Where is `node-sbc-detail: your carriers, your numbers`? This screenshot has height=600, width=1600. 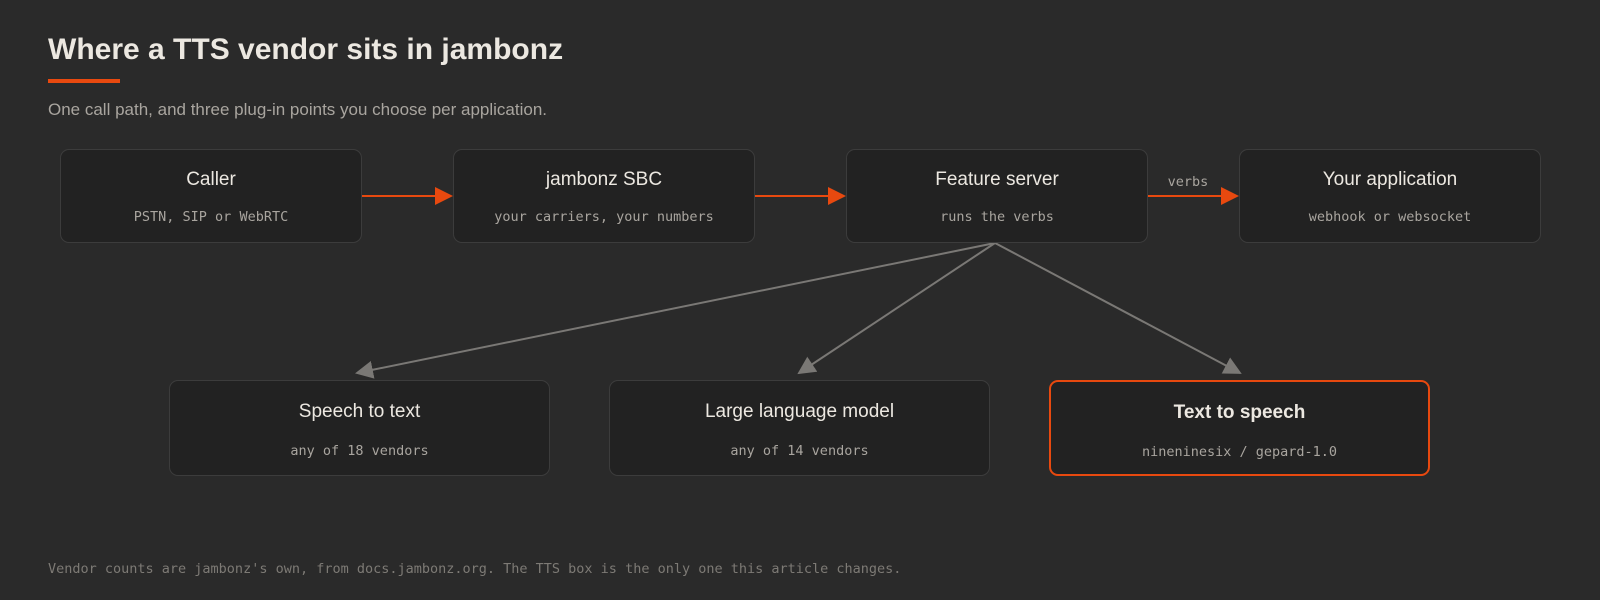 node-sbc-detail: your carriers, your numbers is located at coordinates (604, 217).